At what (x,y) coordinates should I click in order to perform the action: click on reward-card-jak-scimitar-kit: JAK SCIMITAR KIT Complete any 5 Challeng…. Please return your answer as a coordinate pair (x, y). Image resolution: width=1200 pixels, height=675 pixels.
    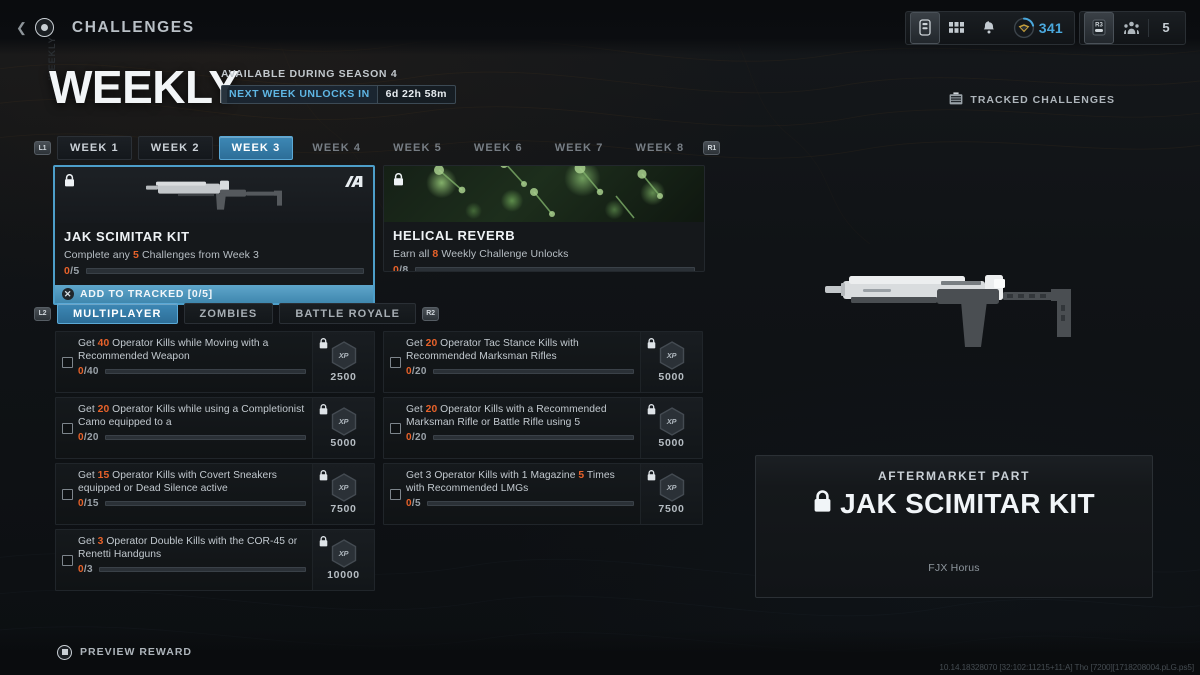
    Looking at the image, I should click on (214, 235).